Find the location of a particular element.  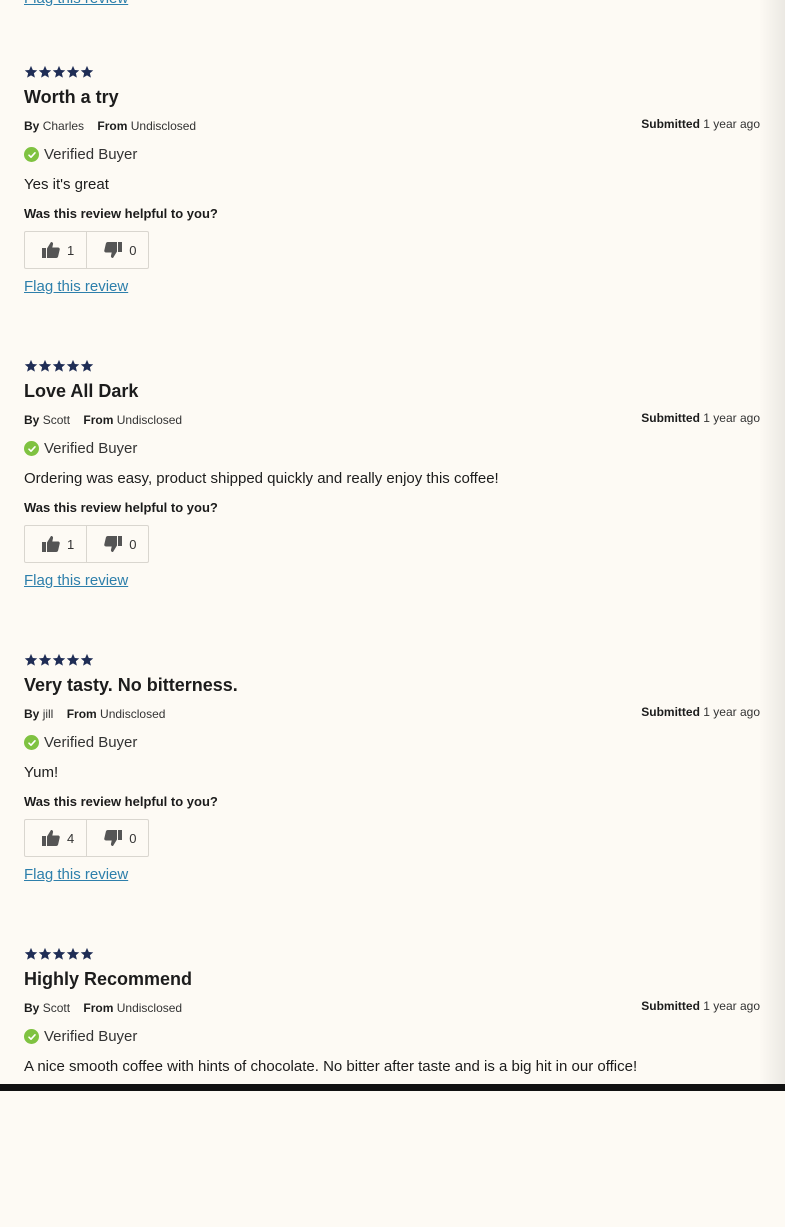

author-name: Charles is located at coordinates (63, 126).